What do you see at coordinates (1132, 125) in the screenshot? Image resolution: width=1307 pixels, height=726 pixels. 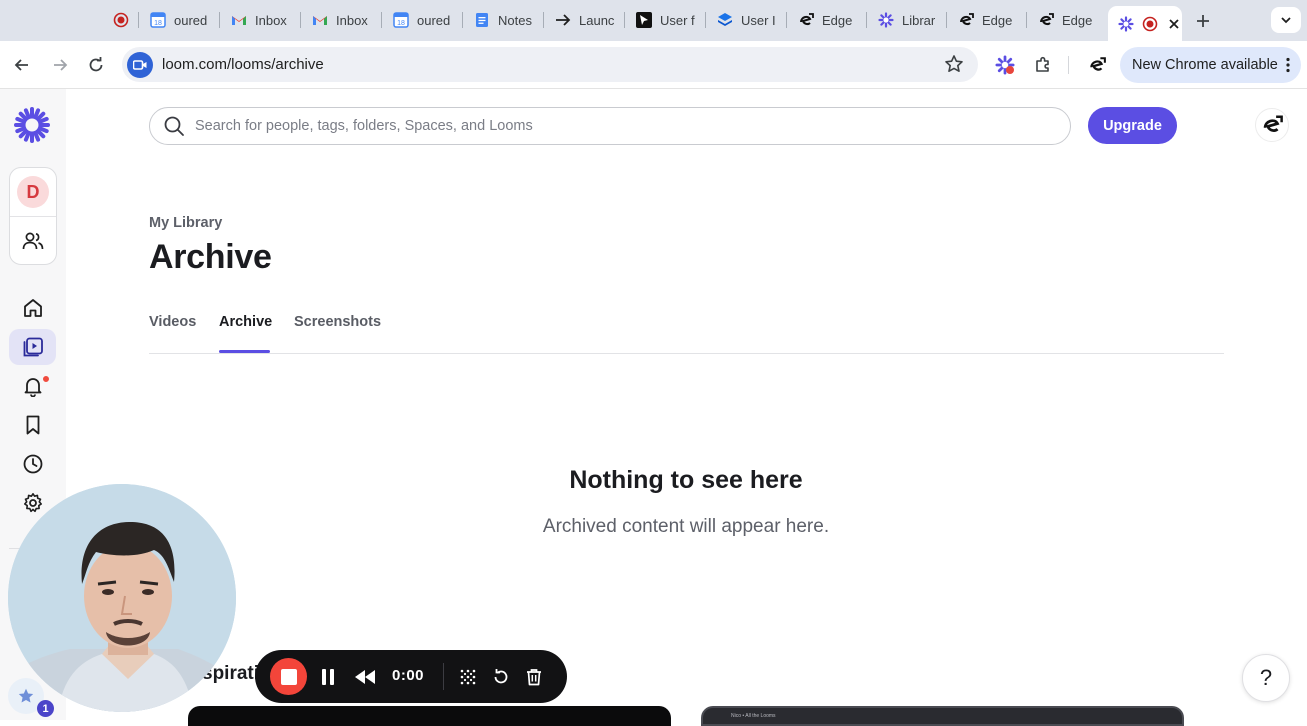 I see `upgrade-button: Upgrade` at bounding box center [1132, 125].